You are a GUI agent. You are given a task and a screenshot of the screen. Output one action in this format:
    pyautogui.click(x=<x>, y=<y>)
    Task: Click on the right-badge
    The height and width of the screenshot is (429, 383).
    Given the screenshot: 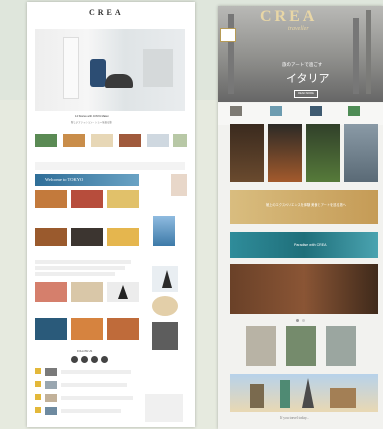 What is the action you would take?
    pyautogui.click(x=228, y=35)
    